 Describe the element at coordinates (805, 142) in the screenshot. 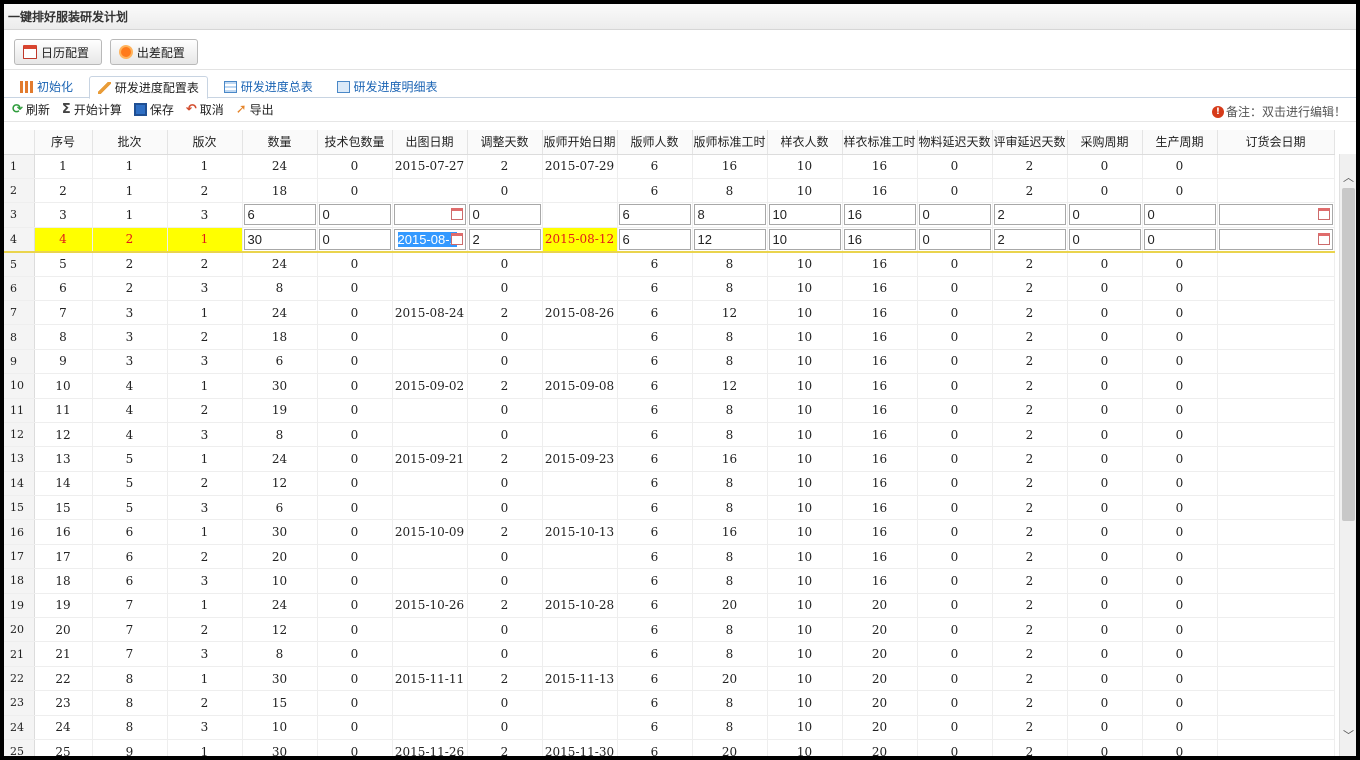

I see `column-header: 样衣人数` at that location.